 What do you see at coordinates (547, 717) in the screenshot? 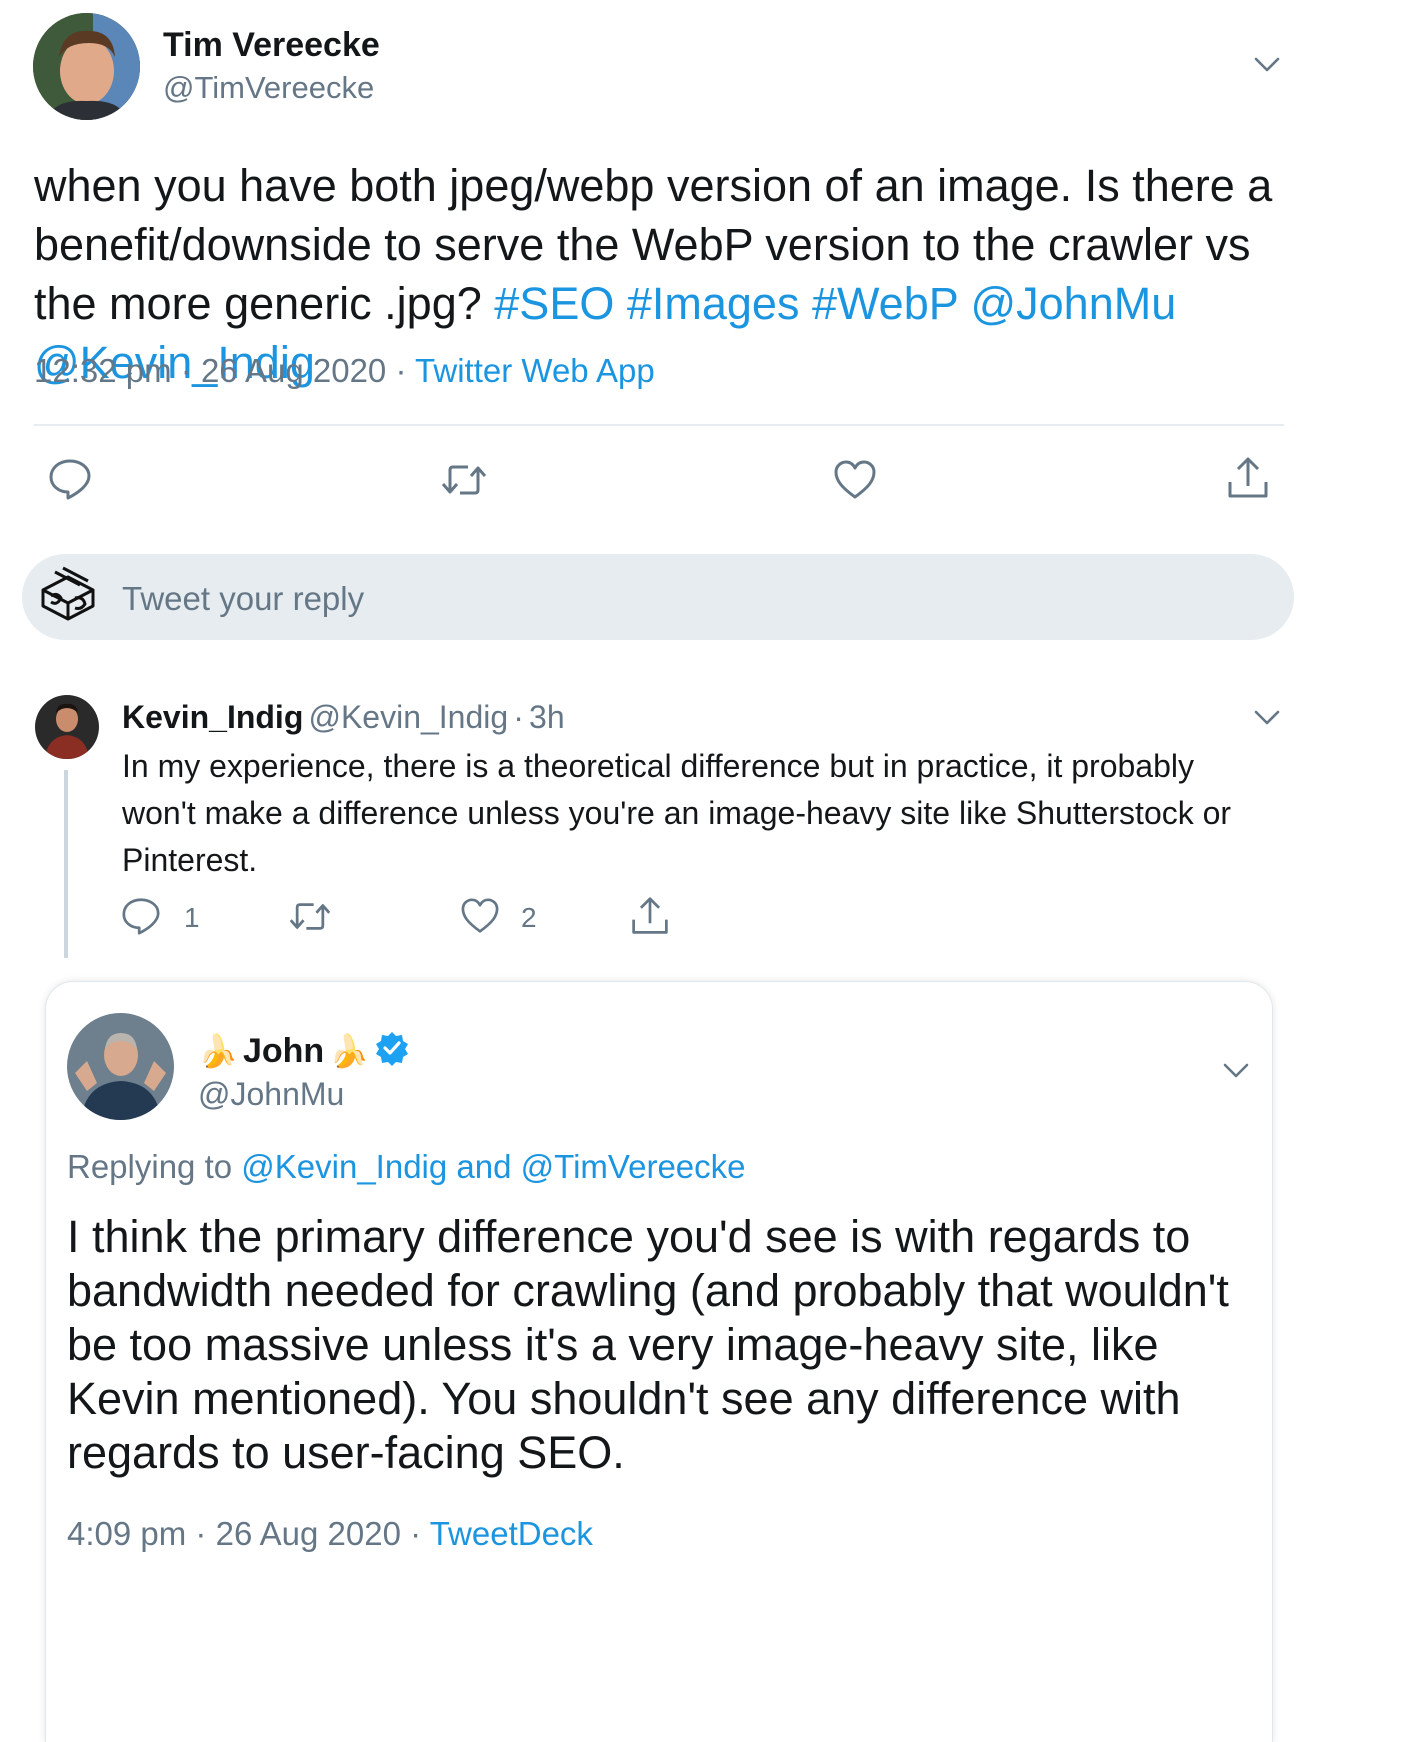
I see `reply-age: 3h` at bounding box center [547, 717].